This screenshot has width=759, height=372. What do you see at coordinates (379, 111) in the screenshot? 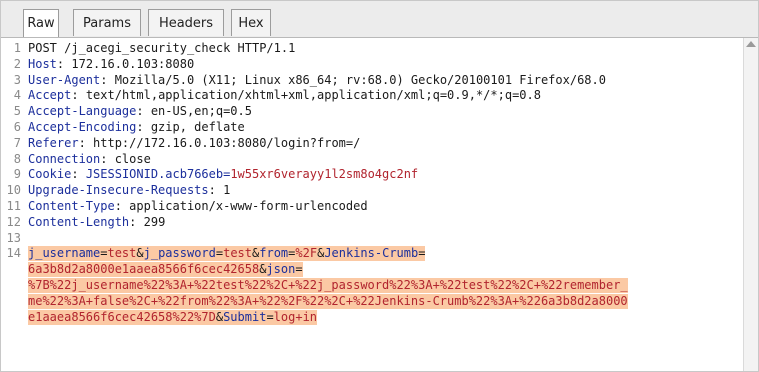
I see `request-line: 5 Accept-Language: en-US,en;q=0.5` at bounding box center [379, 111].